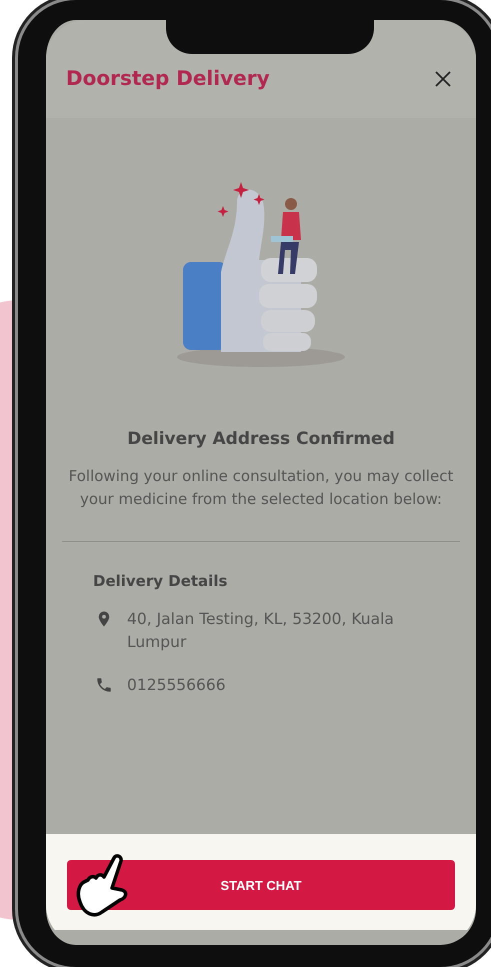  What do you see at coordinates (261, 885) in the screenshot?
I see `start-chat-button: START CHAT` at bounding box center [261, 885].